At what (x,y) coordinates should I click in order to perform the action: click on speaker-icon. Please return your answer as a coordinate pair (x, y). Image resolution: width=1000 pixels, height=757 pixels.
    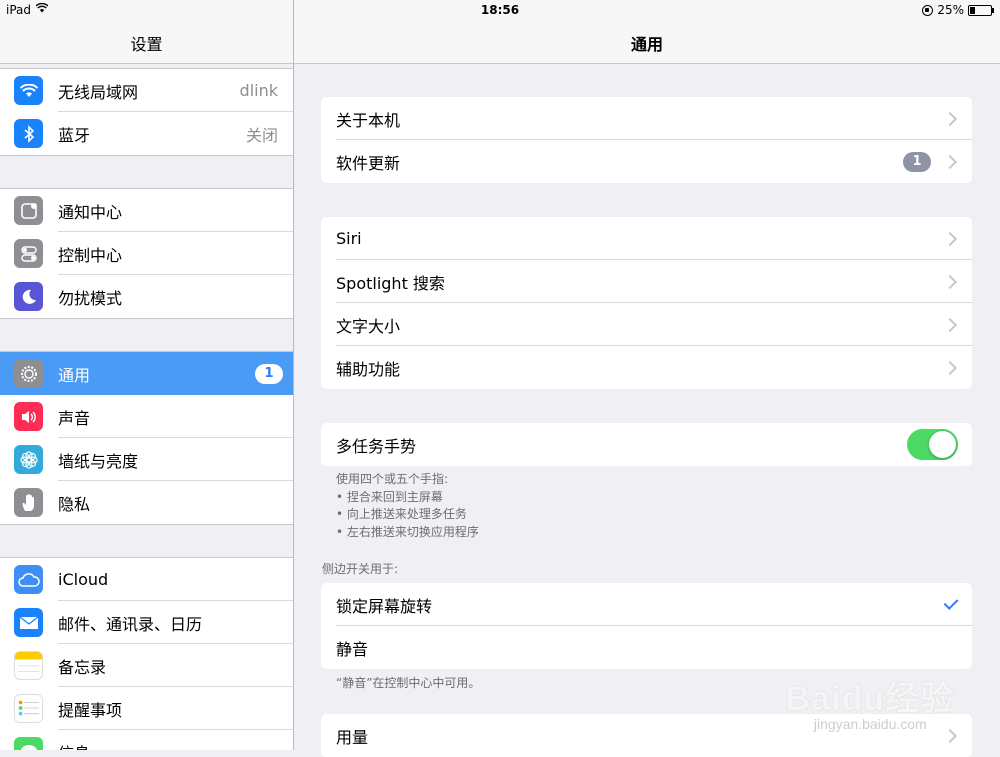
    Looking at the image, I should click on (28, 416).